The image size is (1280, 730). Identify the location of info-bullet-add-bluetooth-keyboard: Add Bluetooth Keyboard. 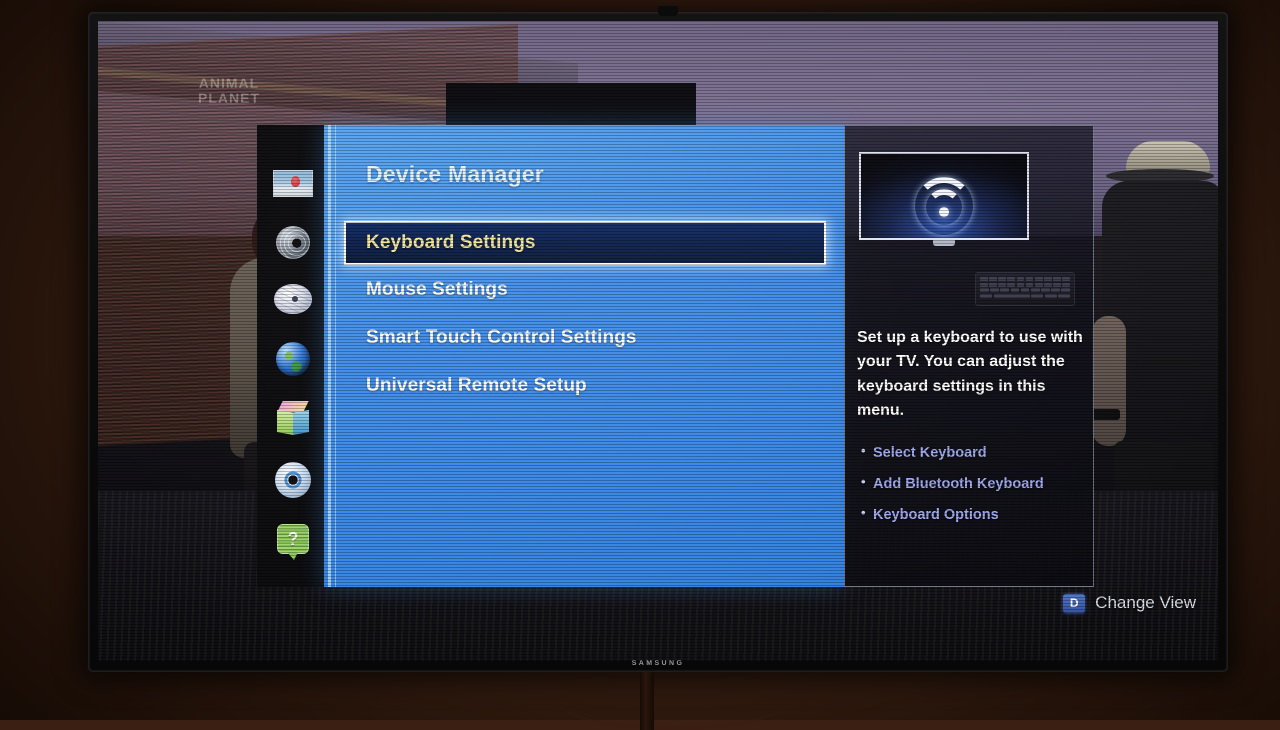
(975, 484).